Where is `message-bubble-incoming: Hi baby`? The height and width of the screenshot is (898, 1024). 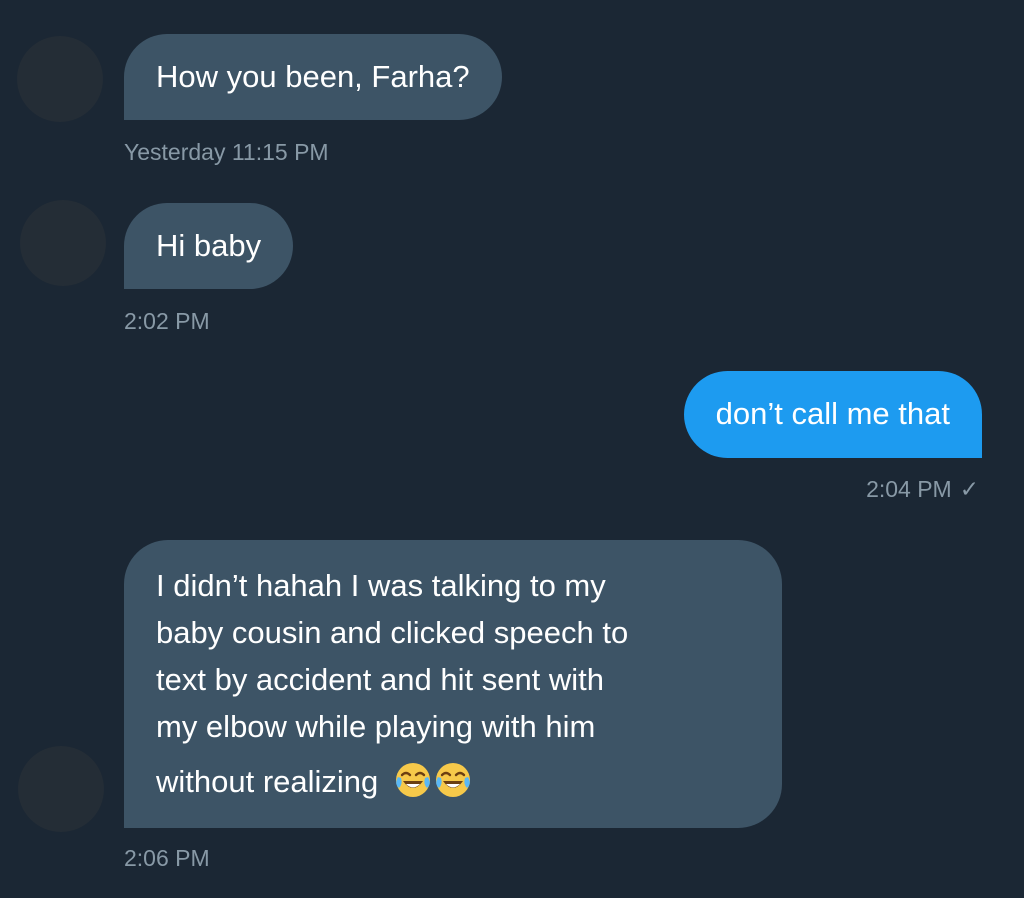
message-bubble-incoming: Hi baby is located at coordinates (209, 246).